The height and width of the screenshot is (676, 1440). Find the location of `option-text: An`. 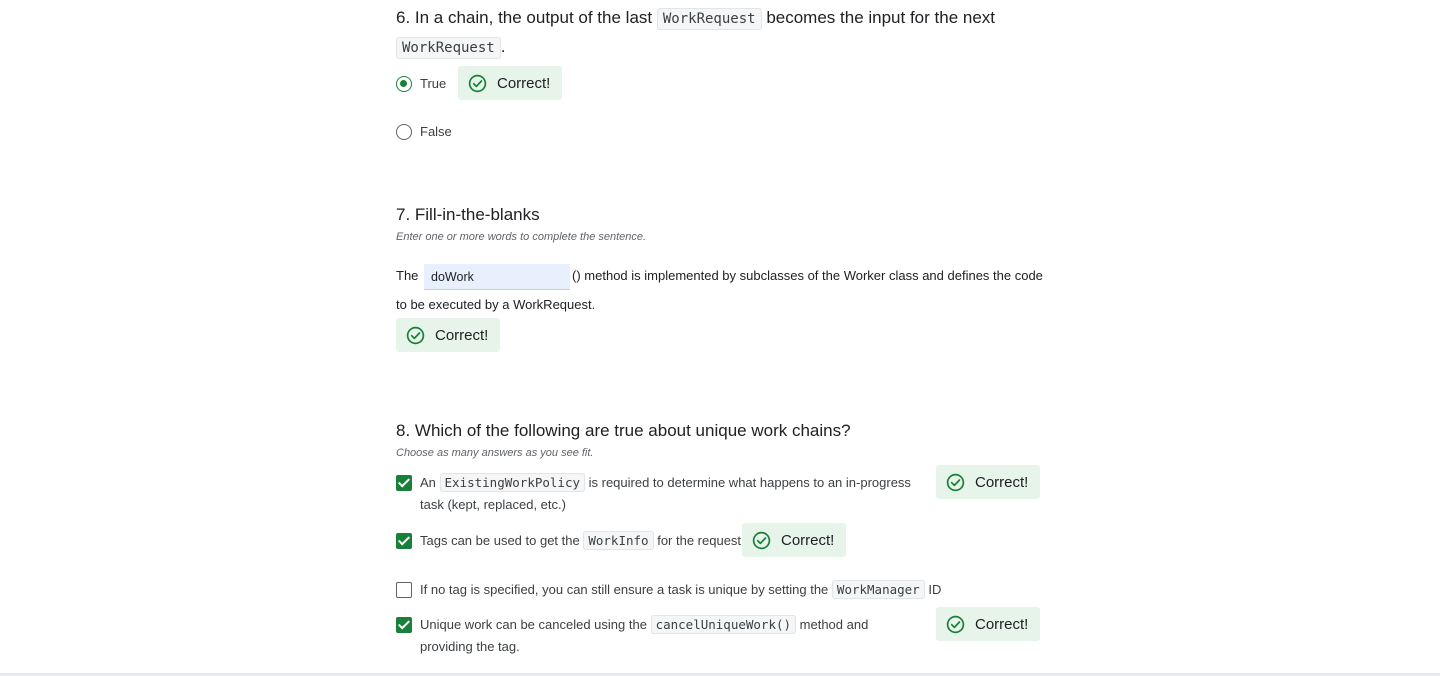

option-text: An is located at coordinates (428, 482).